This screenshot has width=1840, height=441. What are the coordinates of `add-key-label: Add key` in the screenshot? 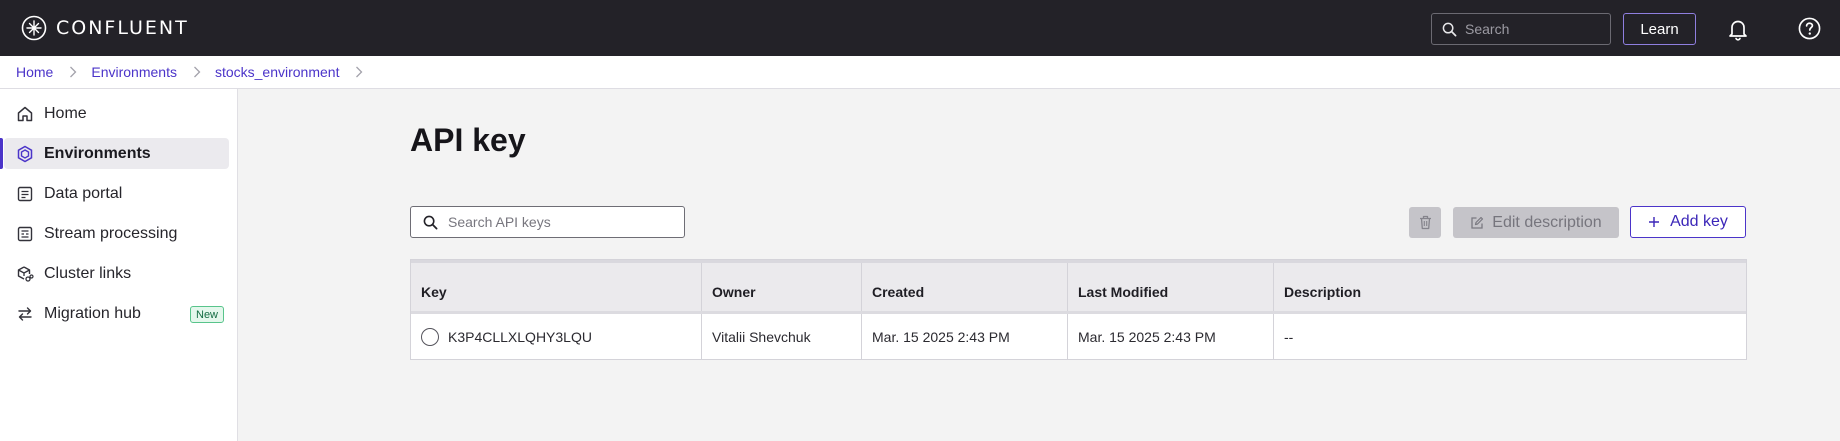 It's located at (1699, 221).